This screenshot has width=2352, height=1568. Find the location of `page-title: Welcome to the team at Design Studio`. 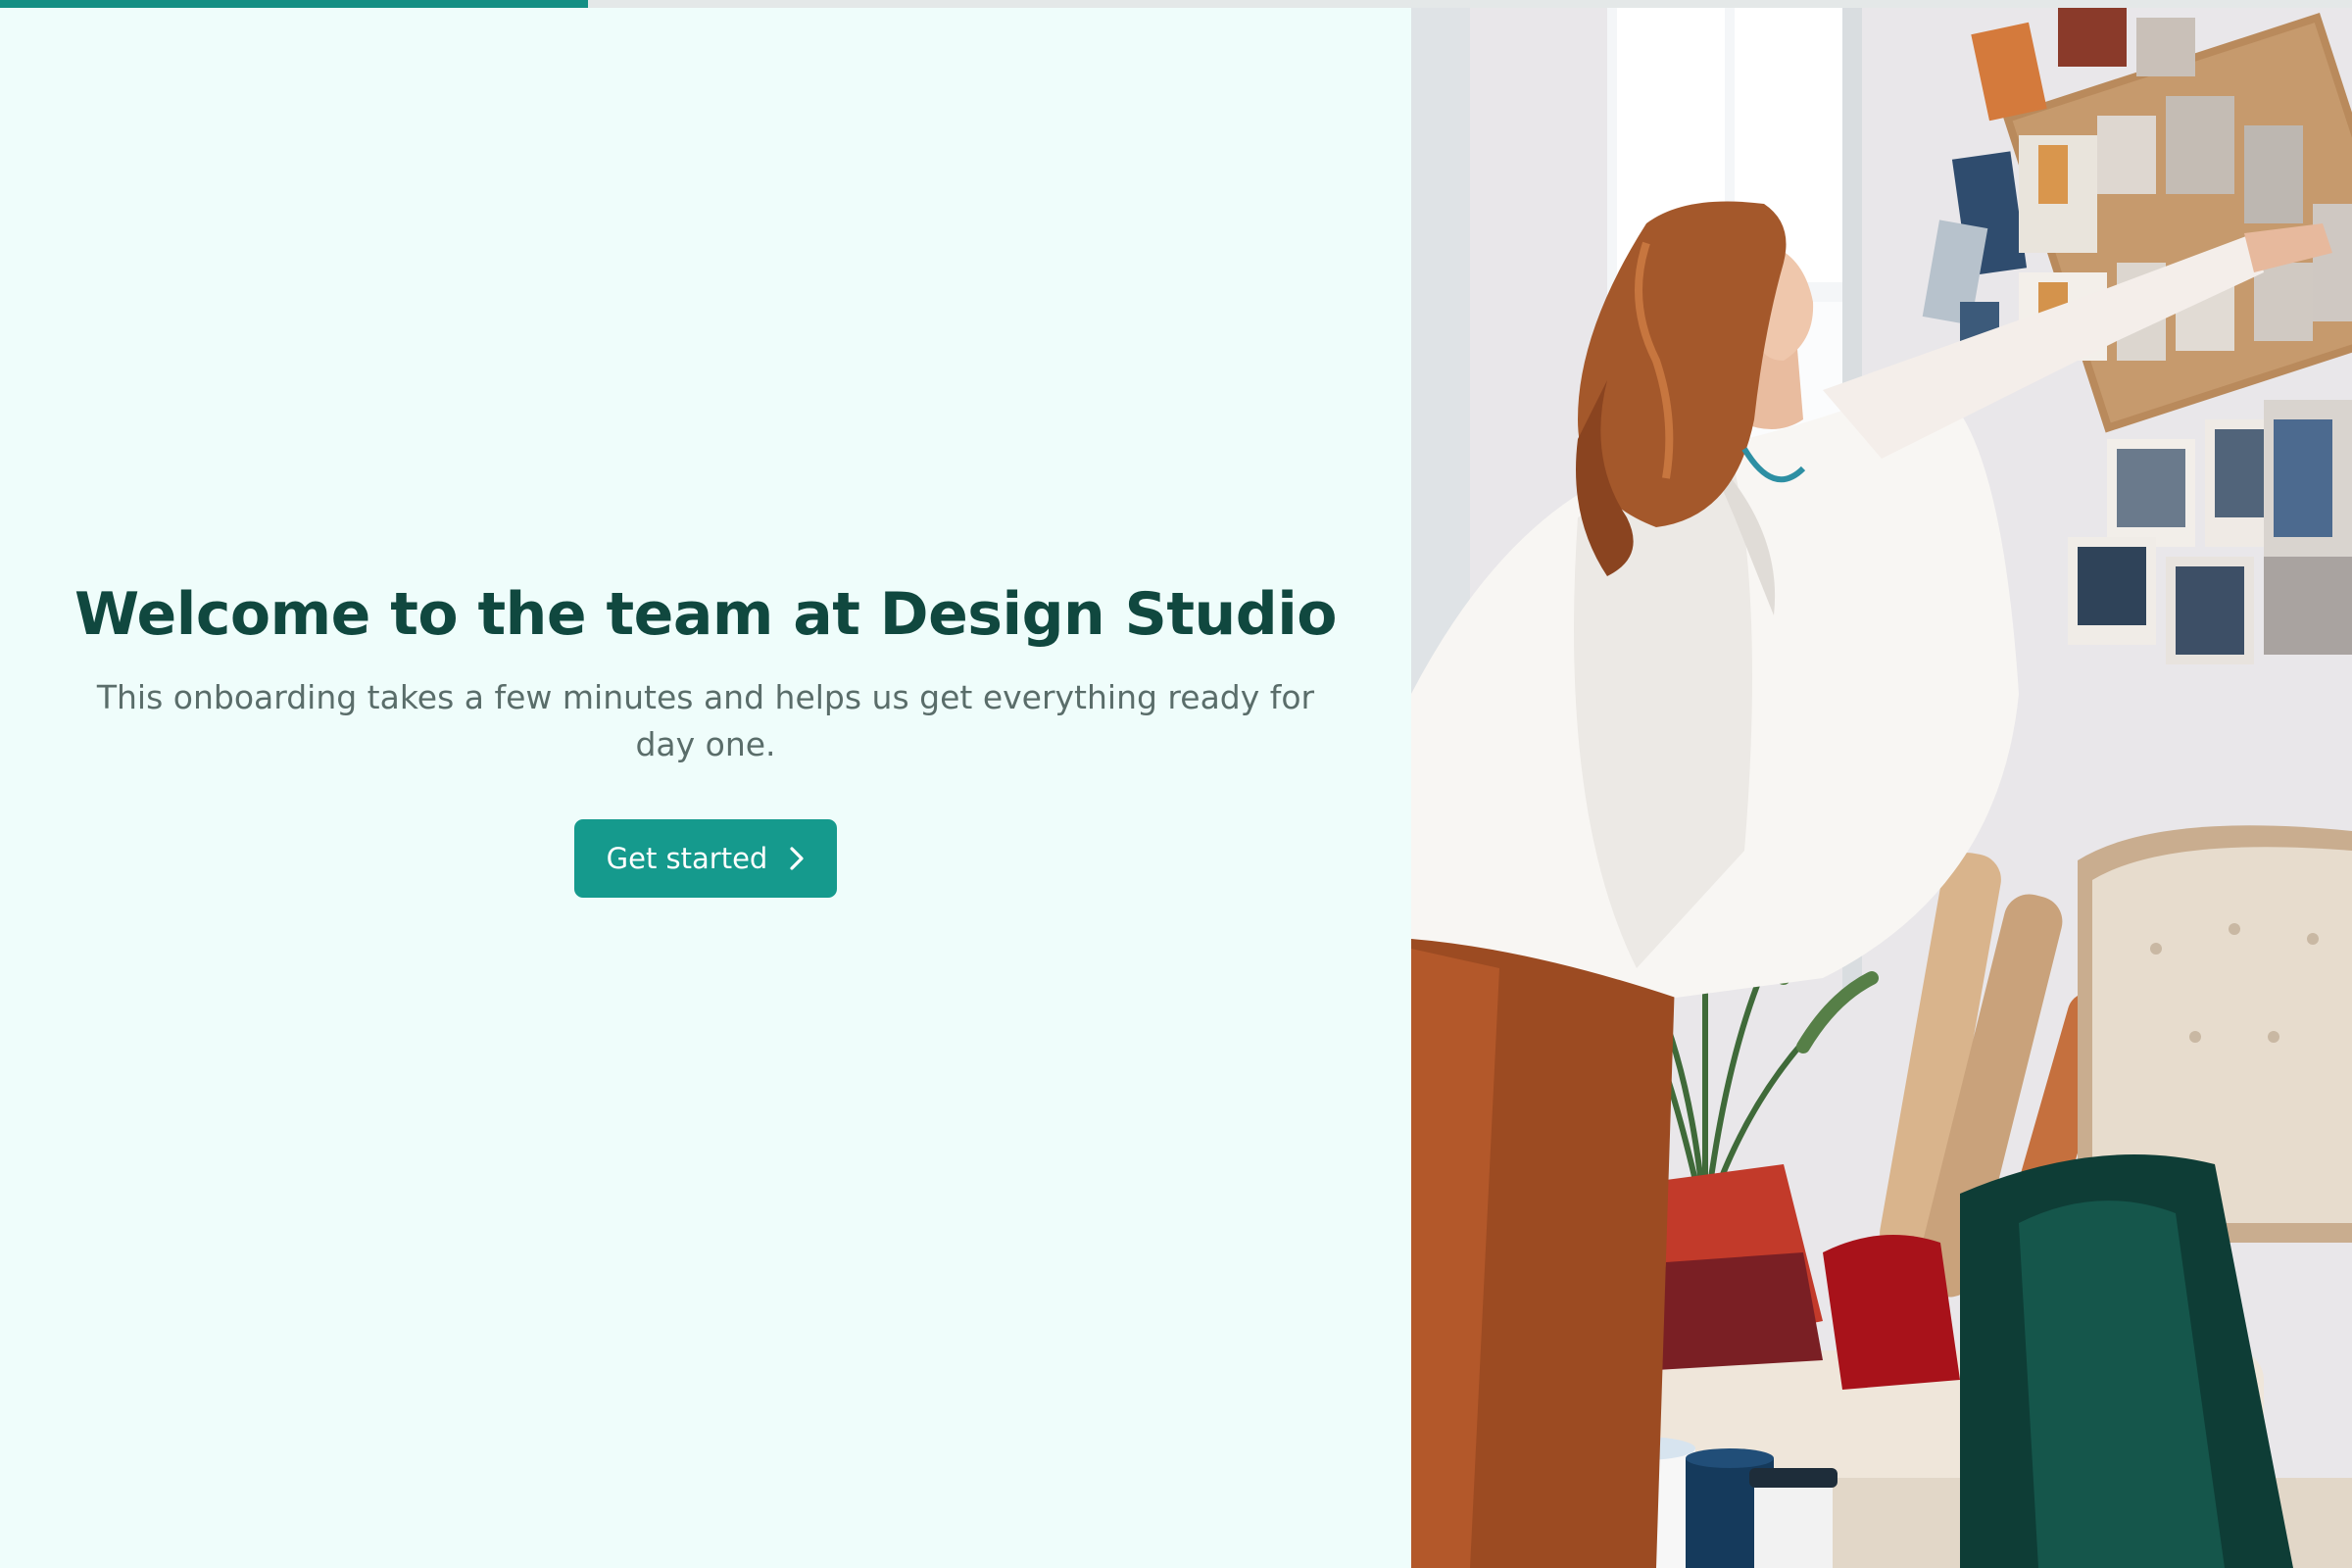

page-title: Welcome to the team at Design Studio is located at coordinates (705, 614).